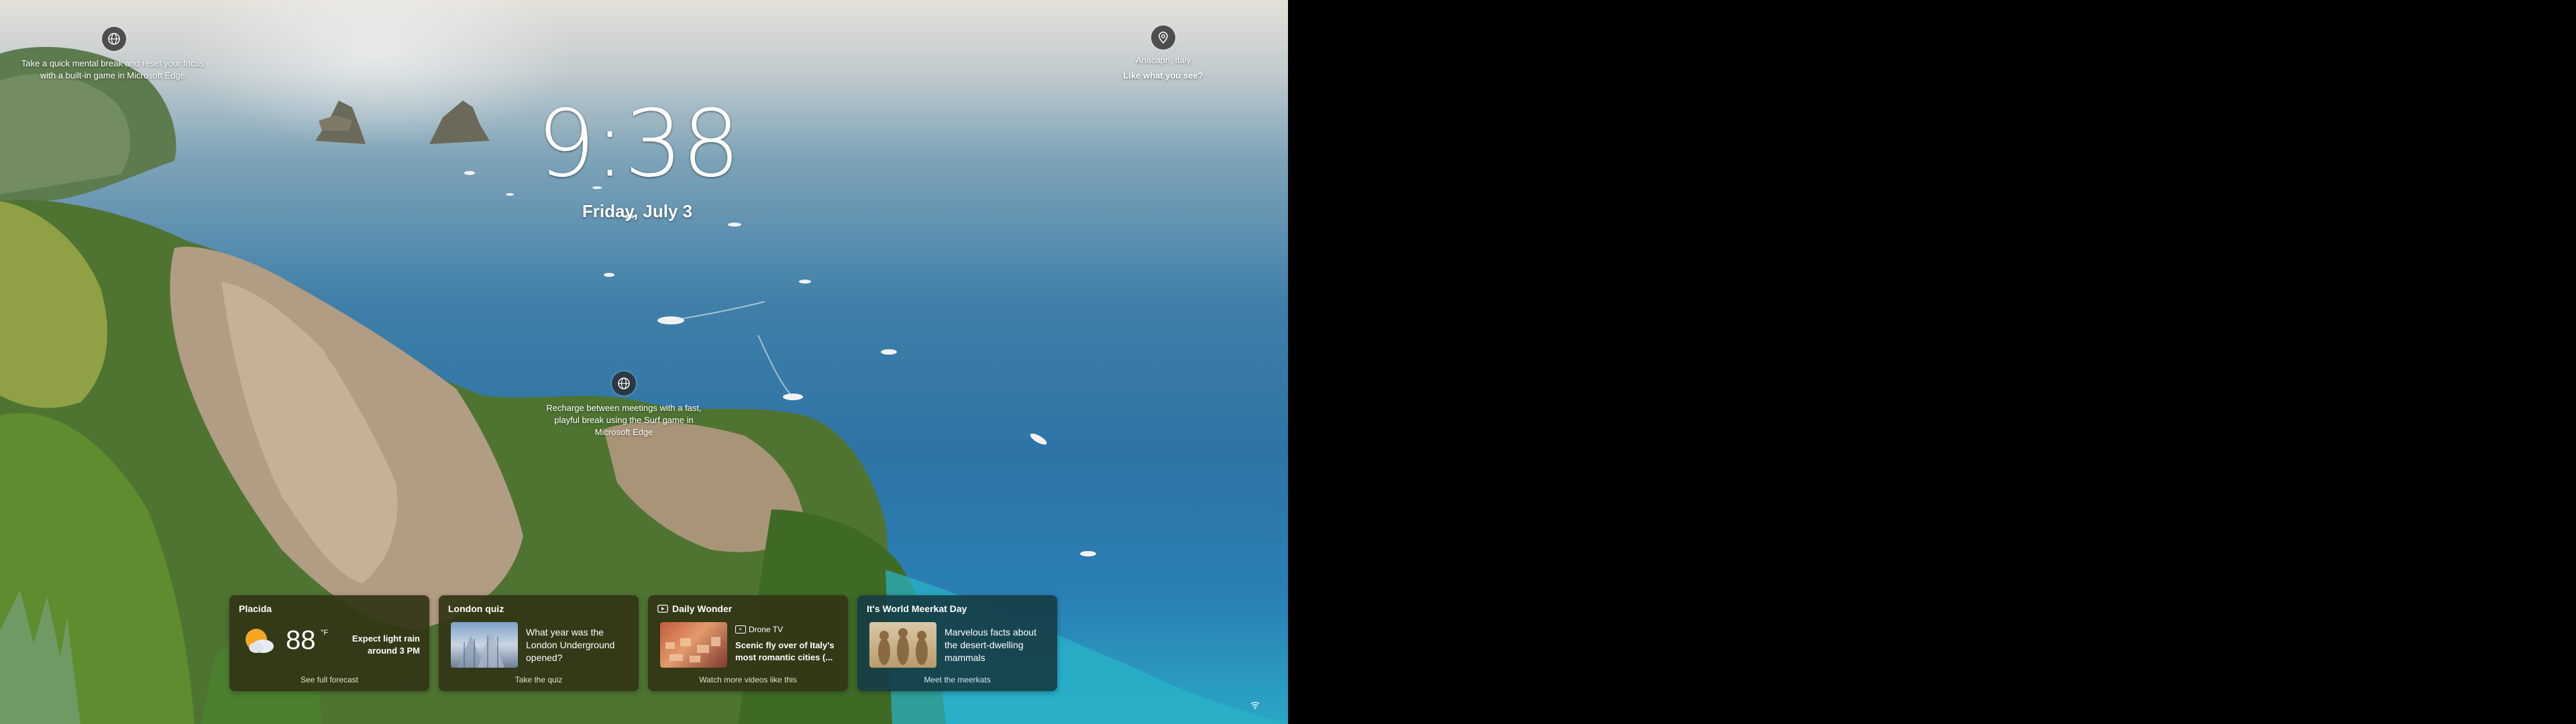 This screenshot has width=2576, height=724. What do you see at coordinates (484, 645) in the screenshot?
I see `quiz-thumbnail` at bounding box center [484, 645].